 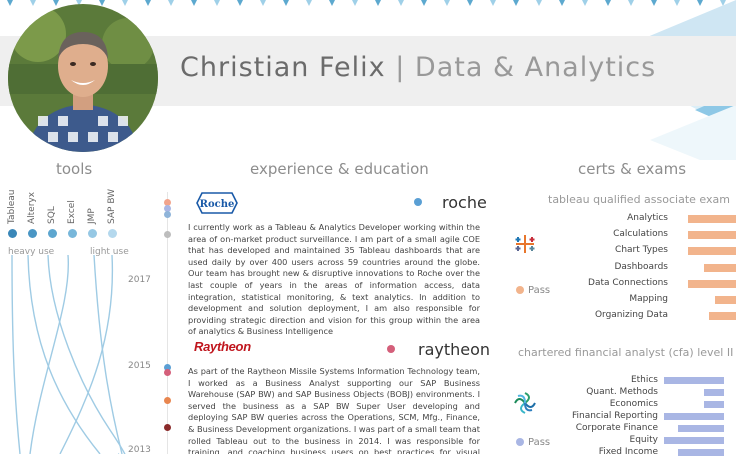 I want to click on company-raytheon: raytheon, so click(x=454, y=349).